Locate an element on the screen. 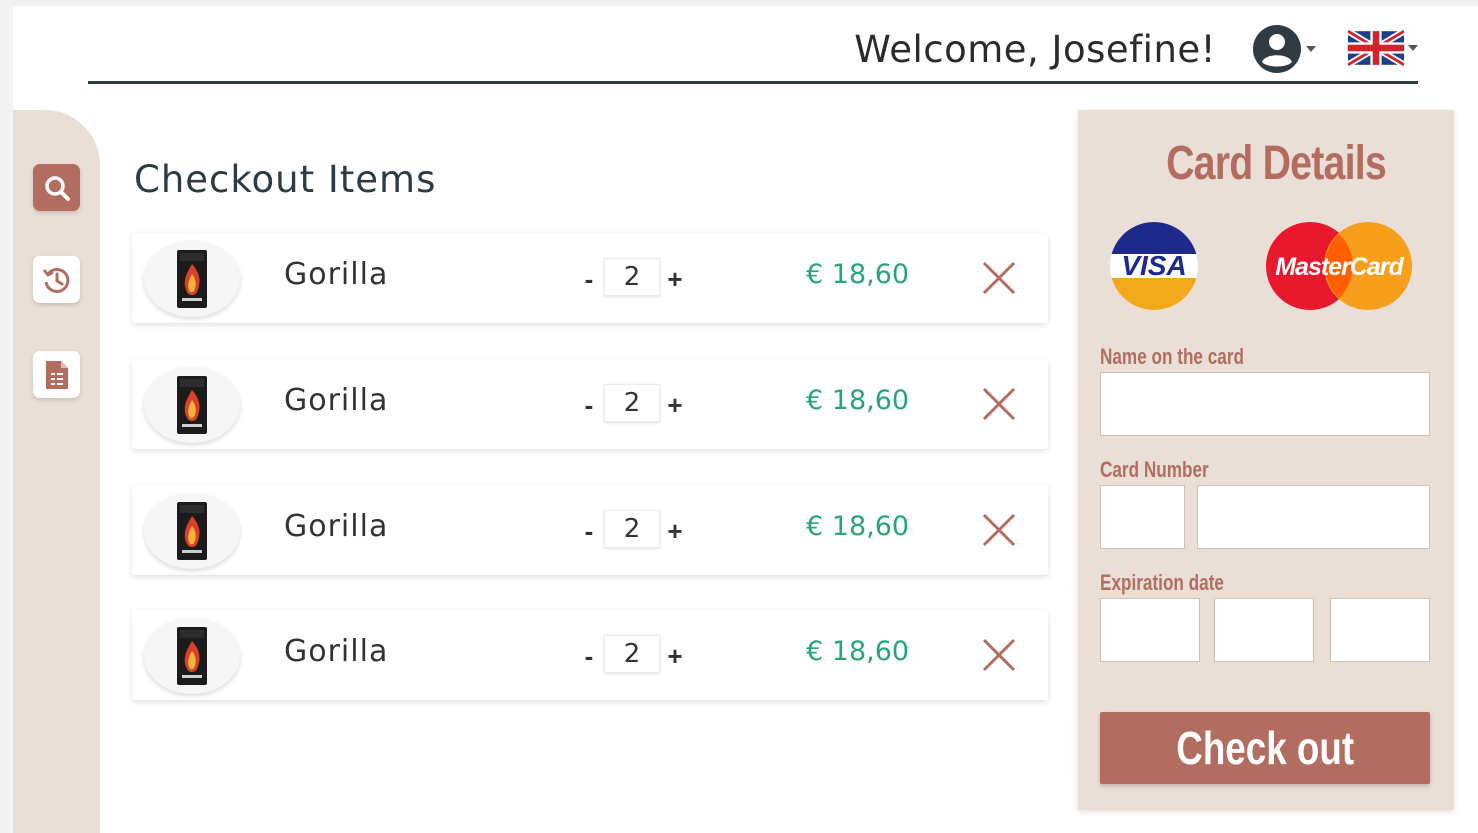  svg-text: MasterCard is located at coordinates (1339, 267).